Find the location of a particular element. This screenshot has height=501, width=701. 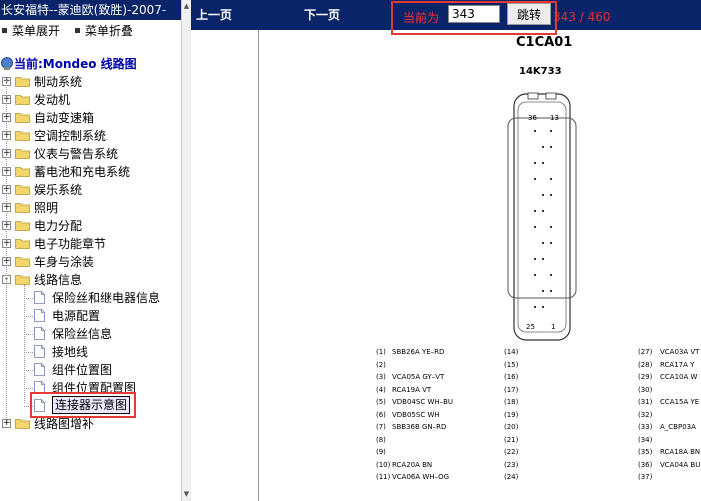

scroll-down-icon: ▼ is located at coordinates (186, 494).